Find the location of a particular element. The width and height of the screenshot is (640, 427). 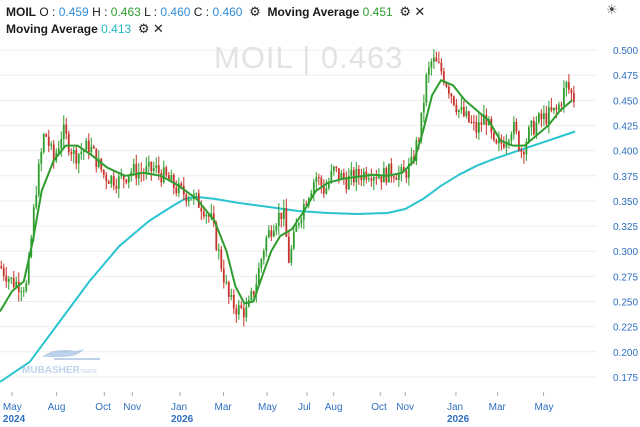

open-label: O : is located at coordinates (47, 12).